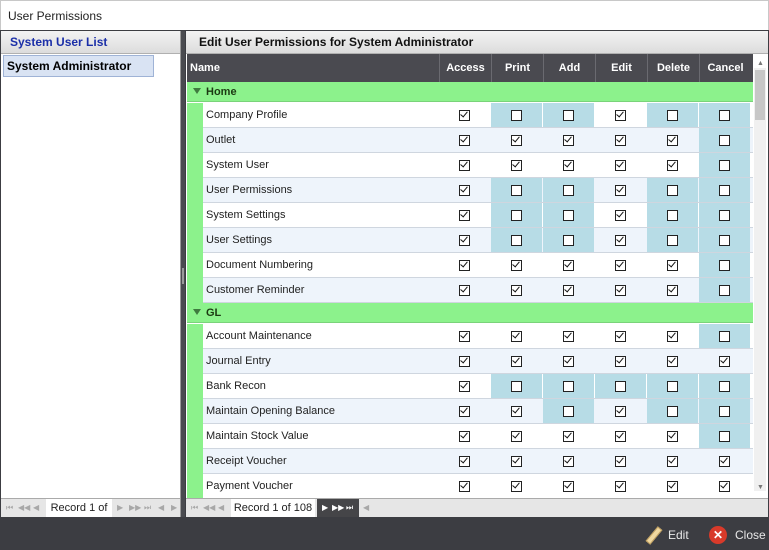 The height and width of the screenshot is (550, 769). I want to click on close-button: ✕ Close, so click(737, 535).